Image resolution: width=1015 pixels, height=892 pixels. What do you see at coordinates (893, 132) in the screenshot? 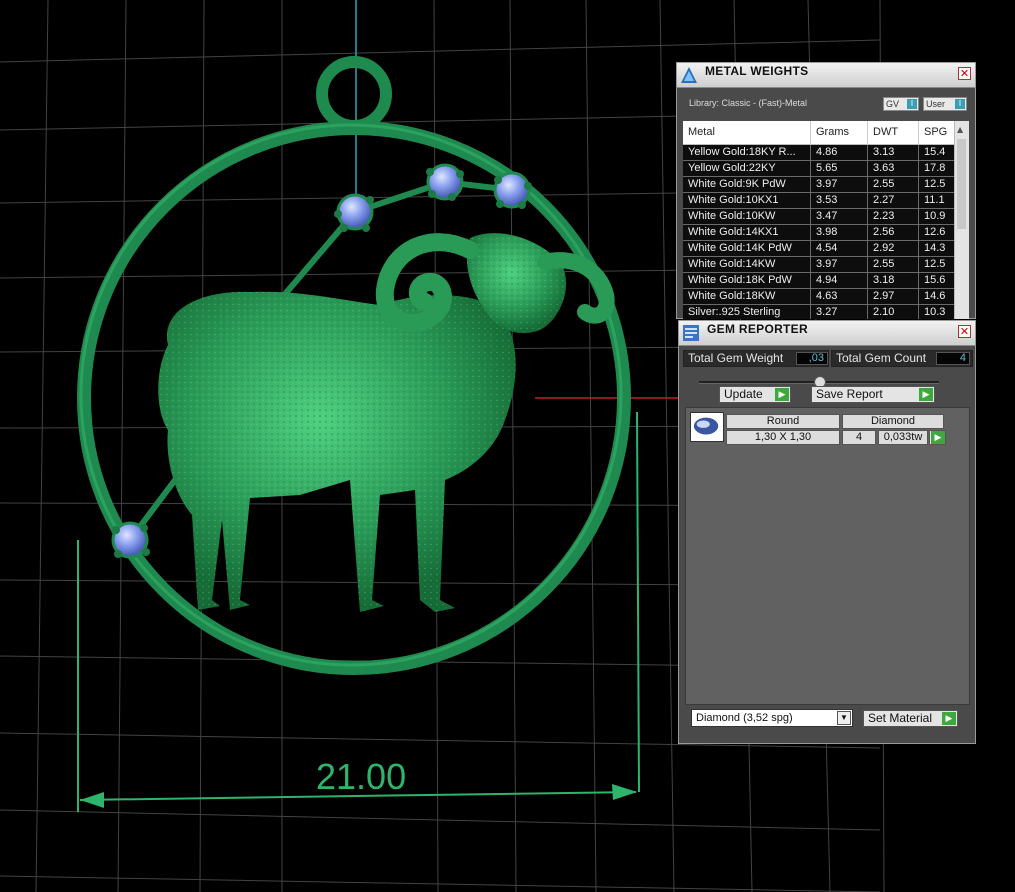
I see `column-header-dwt: DWT` at bounding box center [893, 132].